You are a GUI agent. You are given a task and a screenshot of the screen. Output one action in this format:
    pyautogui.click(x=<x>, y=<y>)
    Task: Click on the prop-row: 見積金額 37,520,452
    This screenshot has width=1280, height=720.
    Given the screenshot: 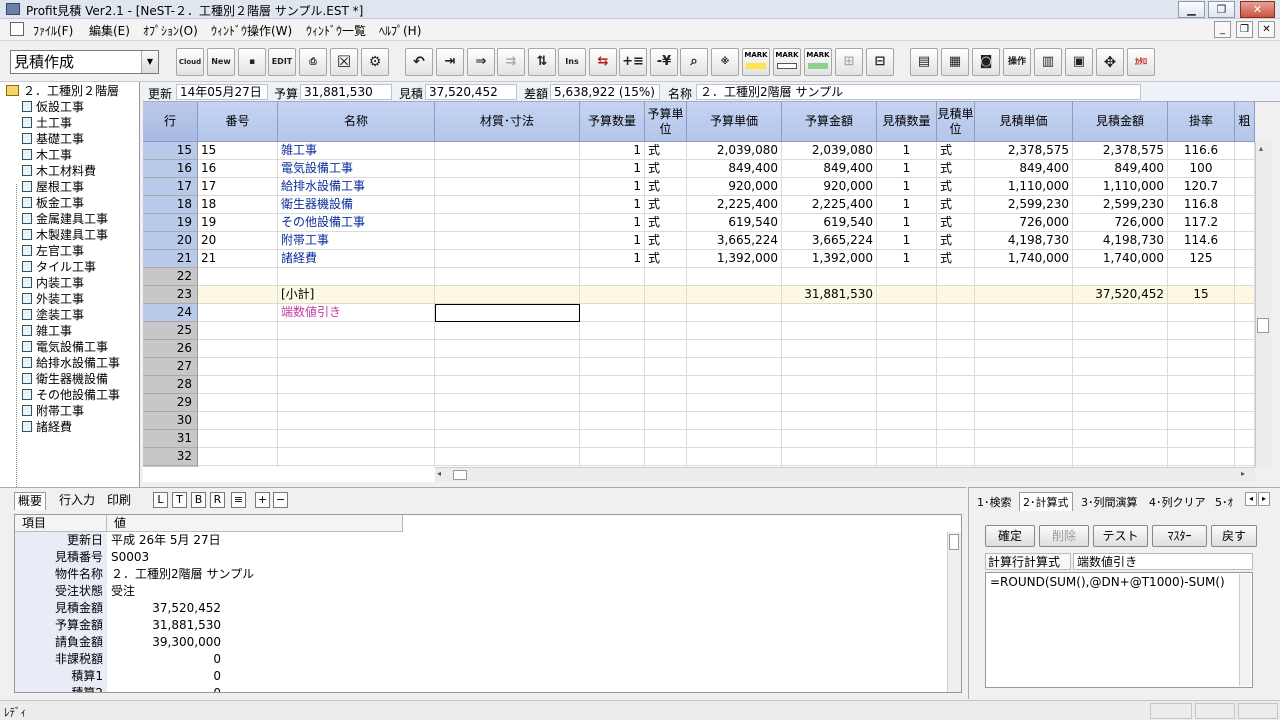 What is the action you would take?
    pyautogui.click(x=480, y=608)
    